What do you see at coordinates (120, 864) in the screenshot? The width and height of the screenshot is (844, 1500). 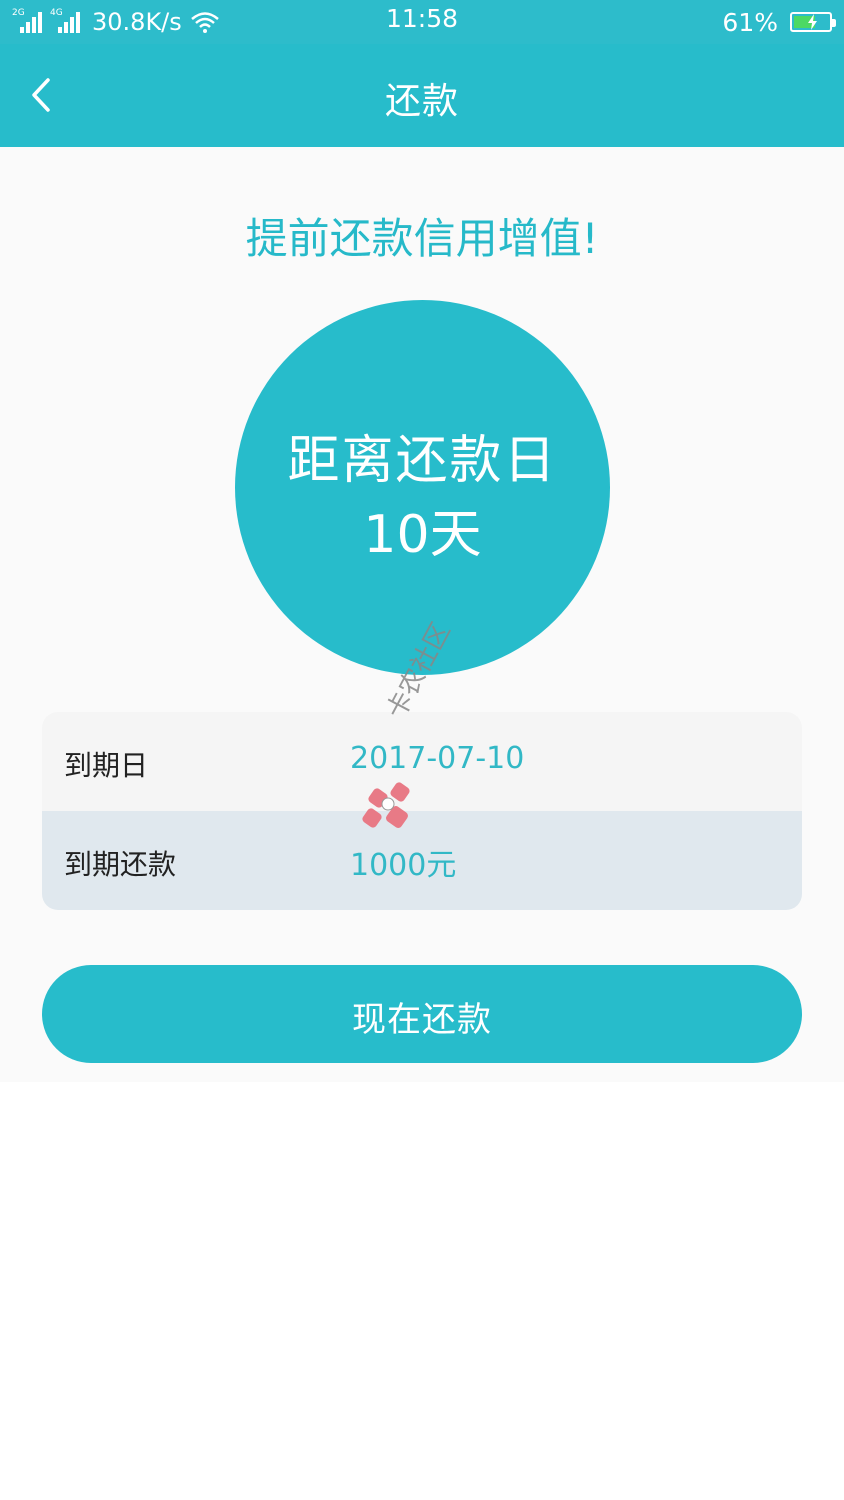 I see `due-amount-label: 到期还款` at bounding box center [120, 864].